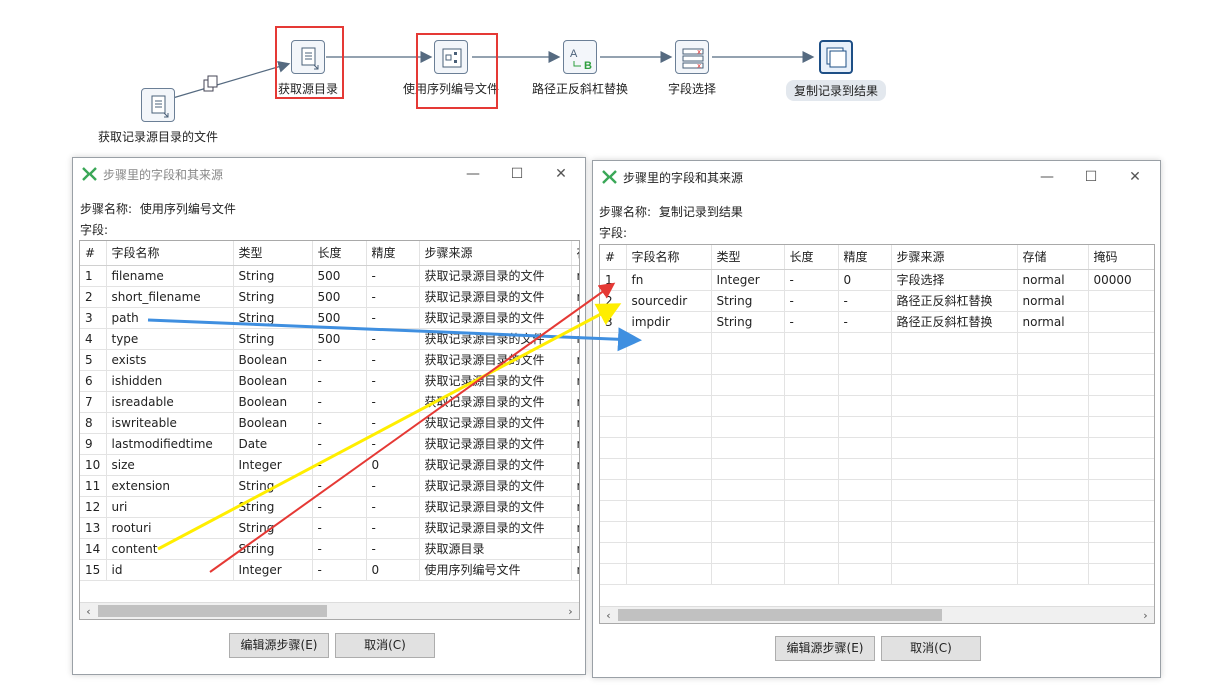 Image resolution: width=1210 pixels, height=693 pixels. I want to click on table-cell: size, so click(170, 465).